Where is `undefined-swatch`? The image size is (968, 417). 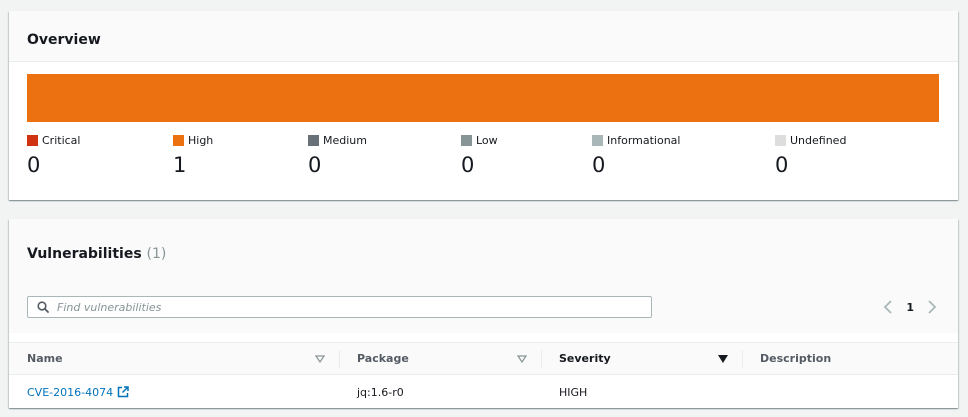 undefined-swatch is located at coordinates (780, 140).